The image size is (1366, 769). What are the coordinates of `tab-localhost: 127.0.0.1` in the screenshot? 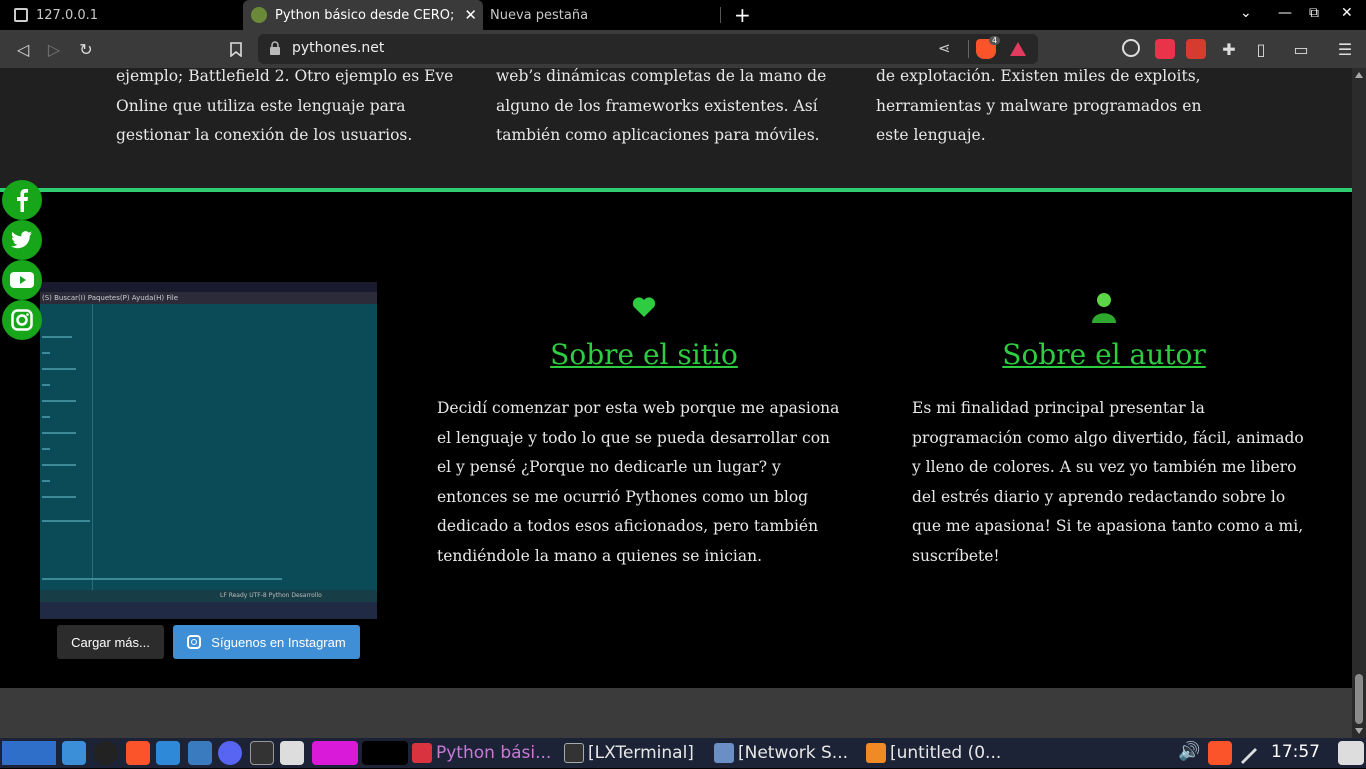 It's located at (124, 15).